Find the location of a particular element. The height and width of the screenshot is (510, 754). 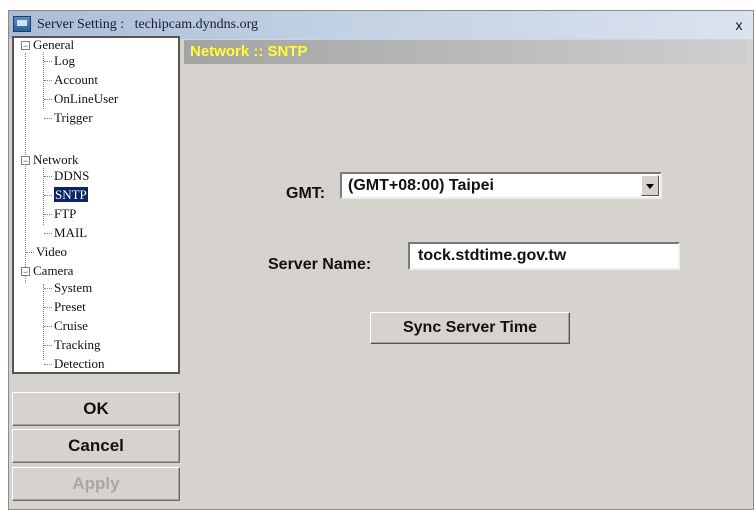

tree-item-tracking: Tracking is located at coordinates (77, 345).